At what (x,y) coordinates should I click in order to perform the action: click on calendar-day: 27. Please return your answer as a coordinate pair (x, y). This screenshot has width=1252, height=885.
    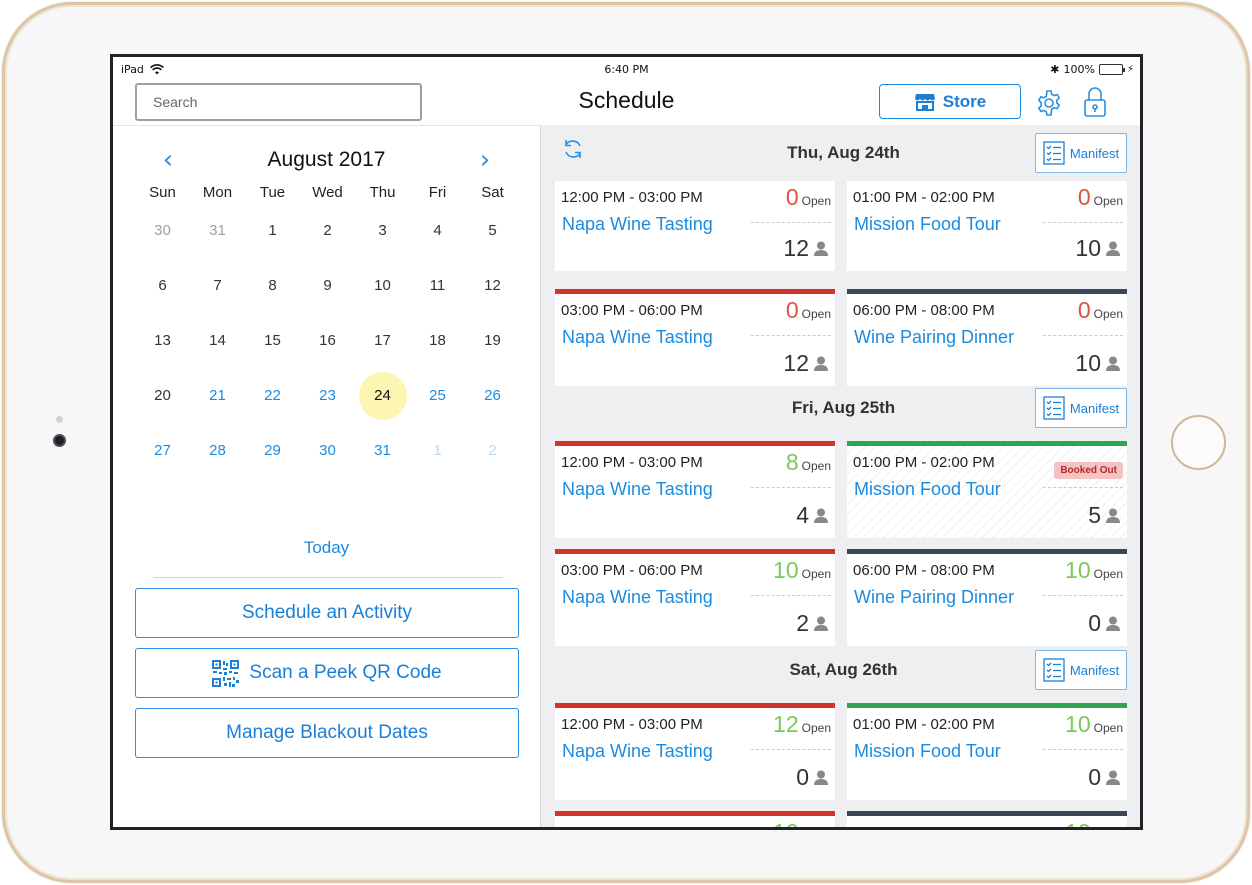
    Looking at the image, I should click on (162, 450).